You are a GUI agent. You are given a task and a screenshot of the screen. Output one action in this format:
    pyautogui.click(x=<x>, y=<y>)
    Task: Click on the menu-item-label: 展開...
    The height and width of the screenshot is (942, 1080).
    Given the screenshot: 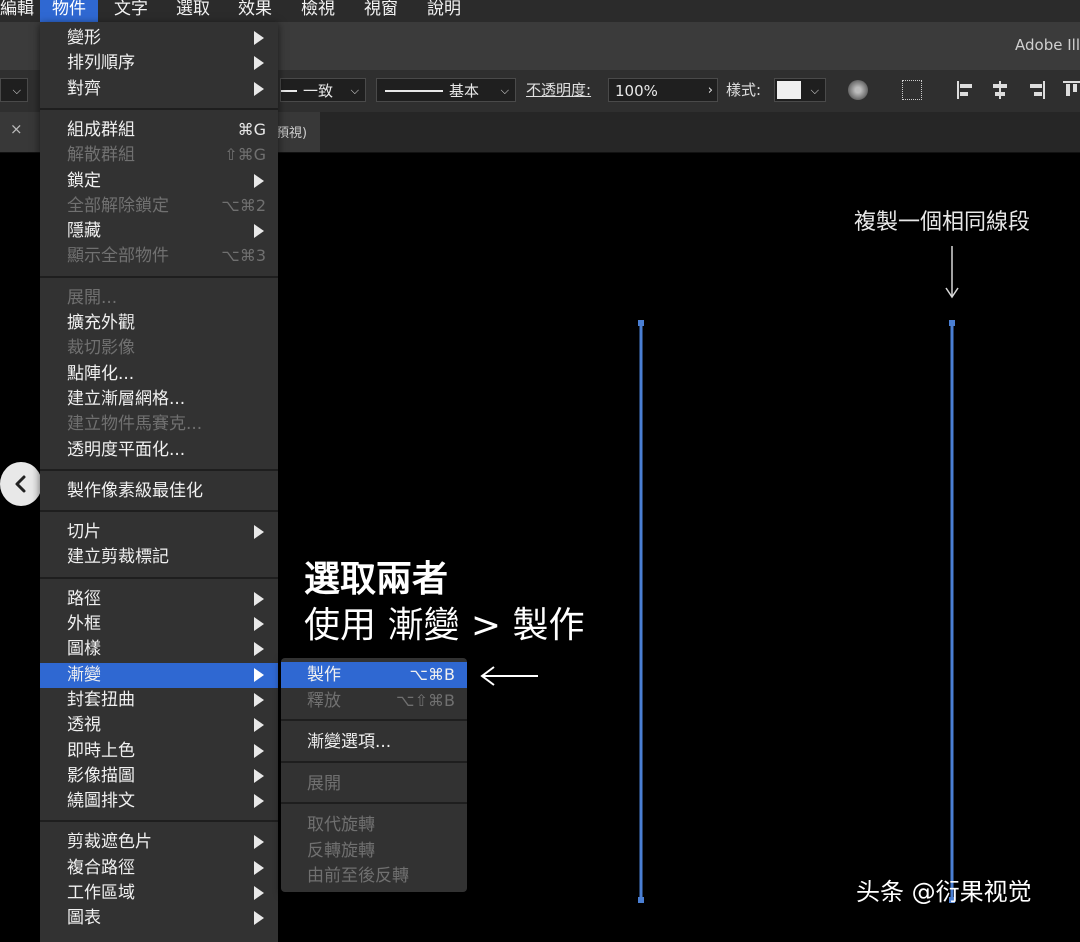 What is the action you would take?
    pyautogui.click(x=92, y=297)
    